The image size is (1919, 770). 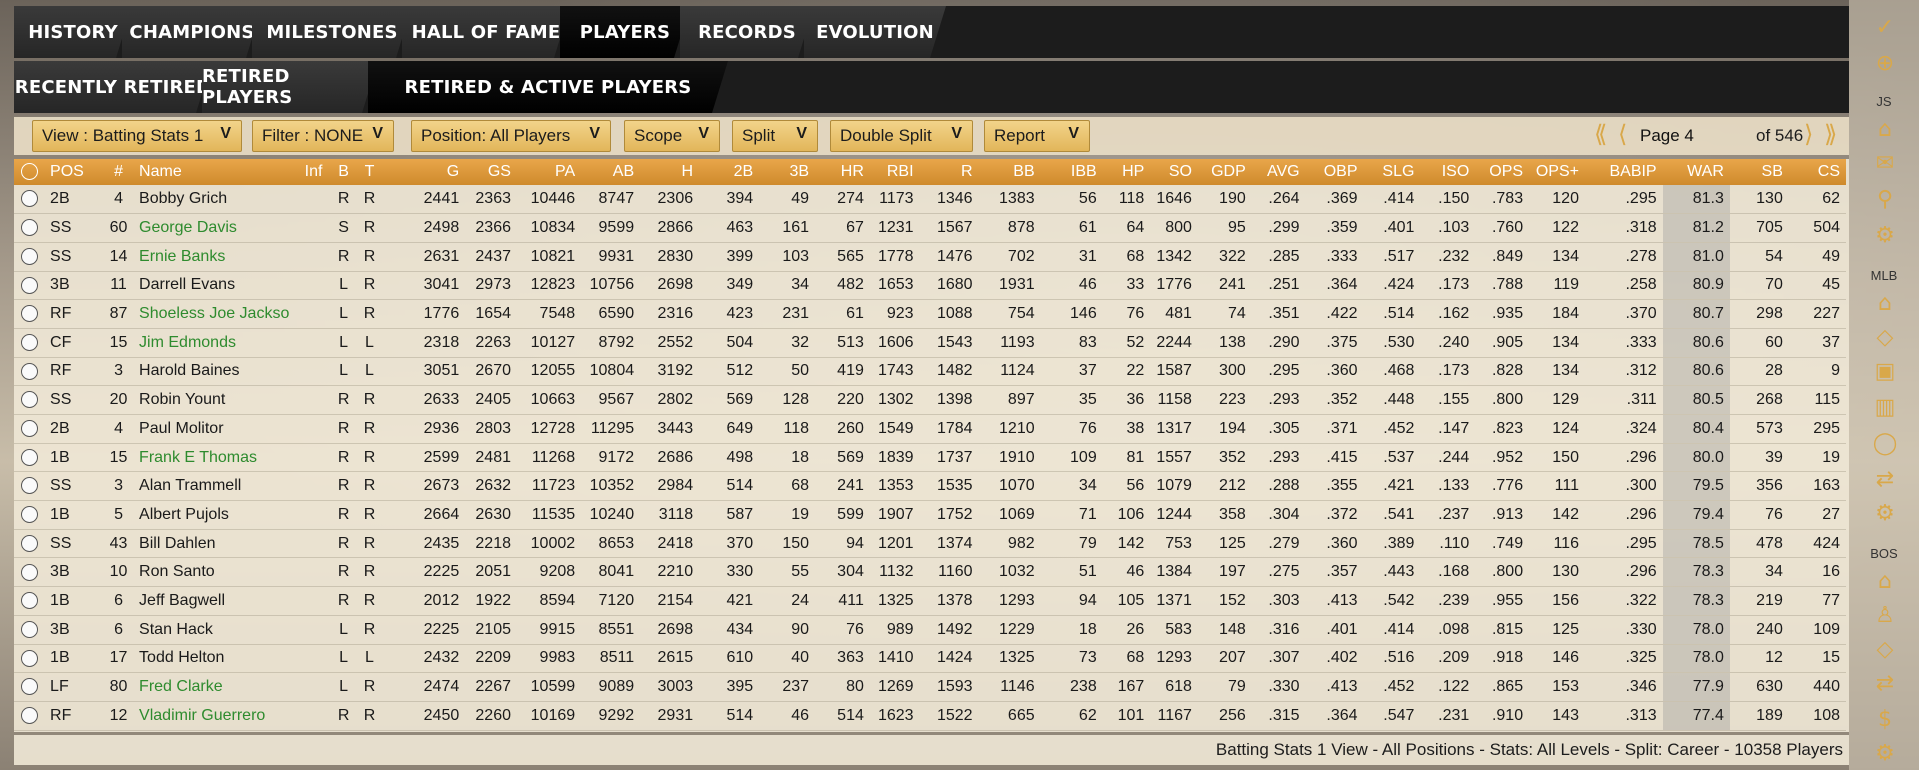 I want to click on column-header-r: R, so click(x=949, y=172).